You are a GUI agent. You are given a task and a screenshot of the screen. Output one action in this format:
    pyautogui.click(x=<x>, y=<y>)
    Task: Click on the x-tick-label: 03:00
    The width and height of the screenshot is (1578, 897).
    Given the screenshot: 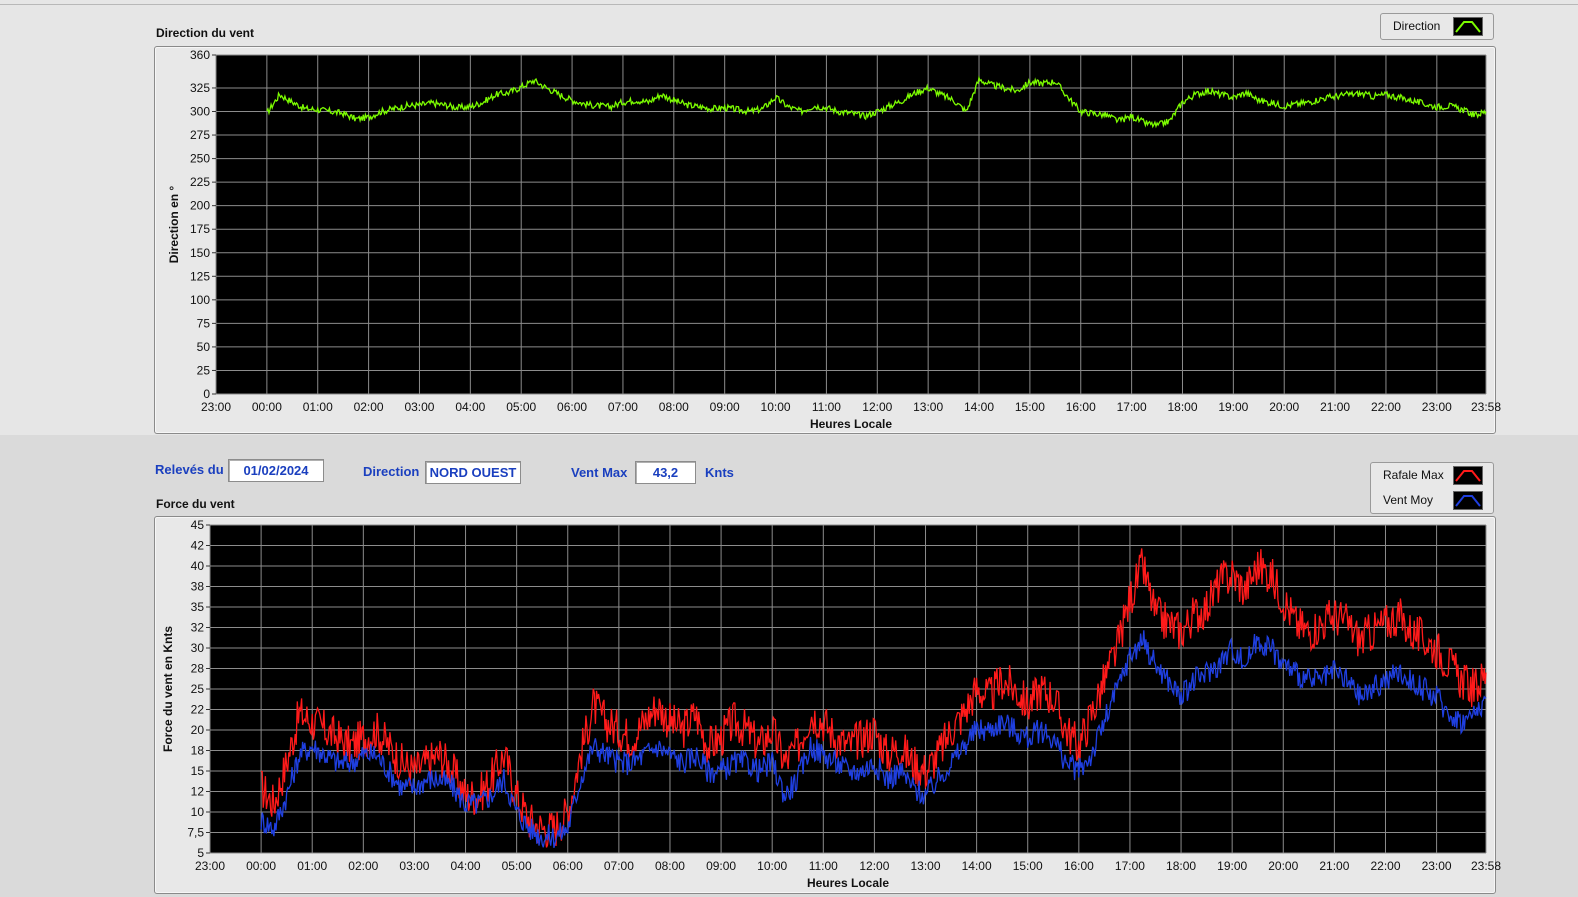 What is the action you would take?
    pyautogui.click(x=414, y=866)
    